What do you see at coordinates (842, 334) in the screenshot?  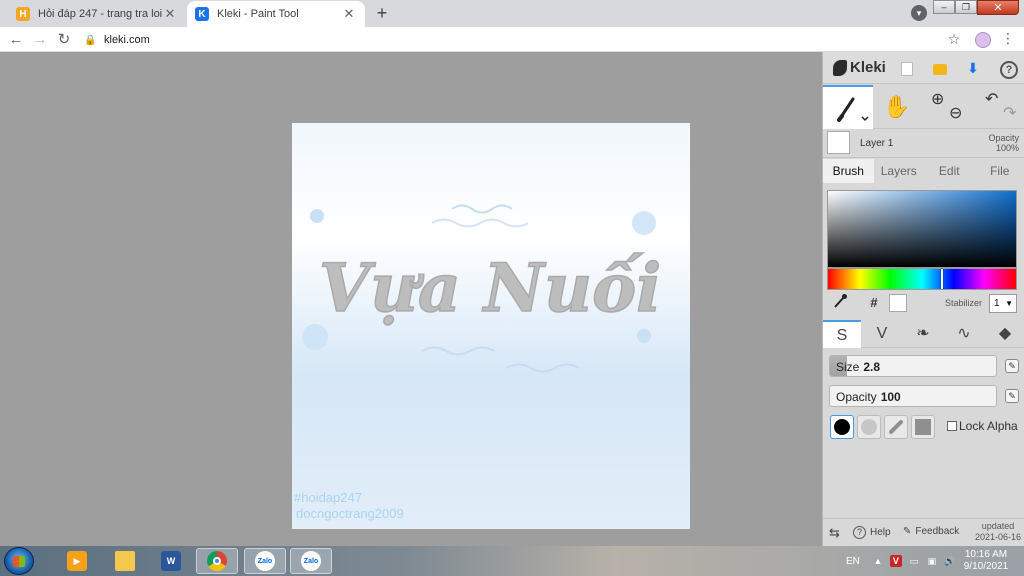 I see `pen-brush-button: S` at bounding box center [842, 334].